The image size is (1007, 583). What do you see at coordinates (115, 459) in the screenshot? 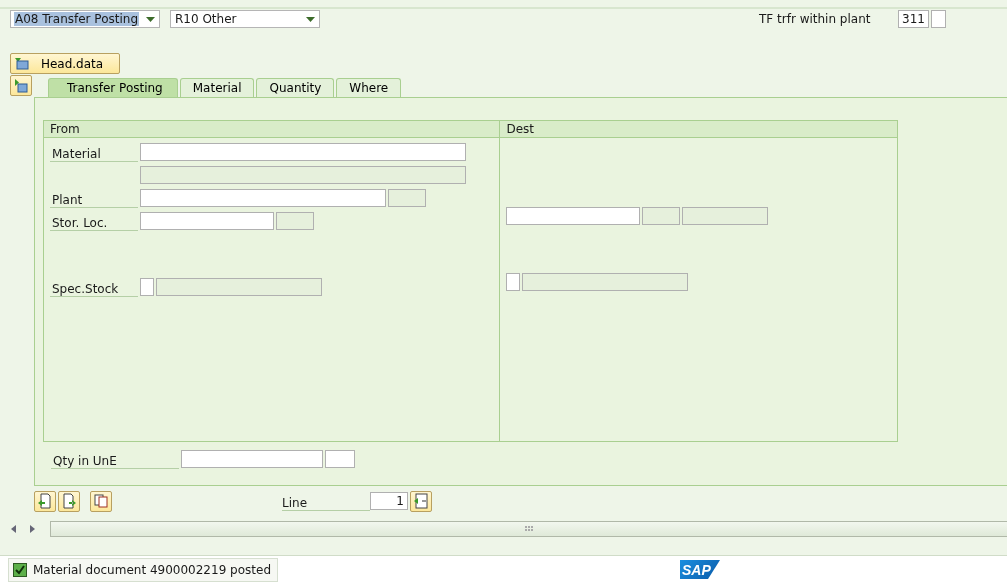
I see `field-label: Qty in UnE` at bounding box center [115, 459].